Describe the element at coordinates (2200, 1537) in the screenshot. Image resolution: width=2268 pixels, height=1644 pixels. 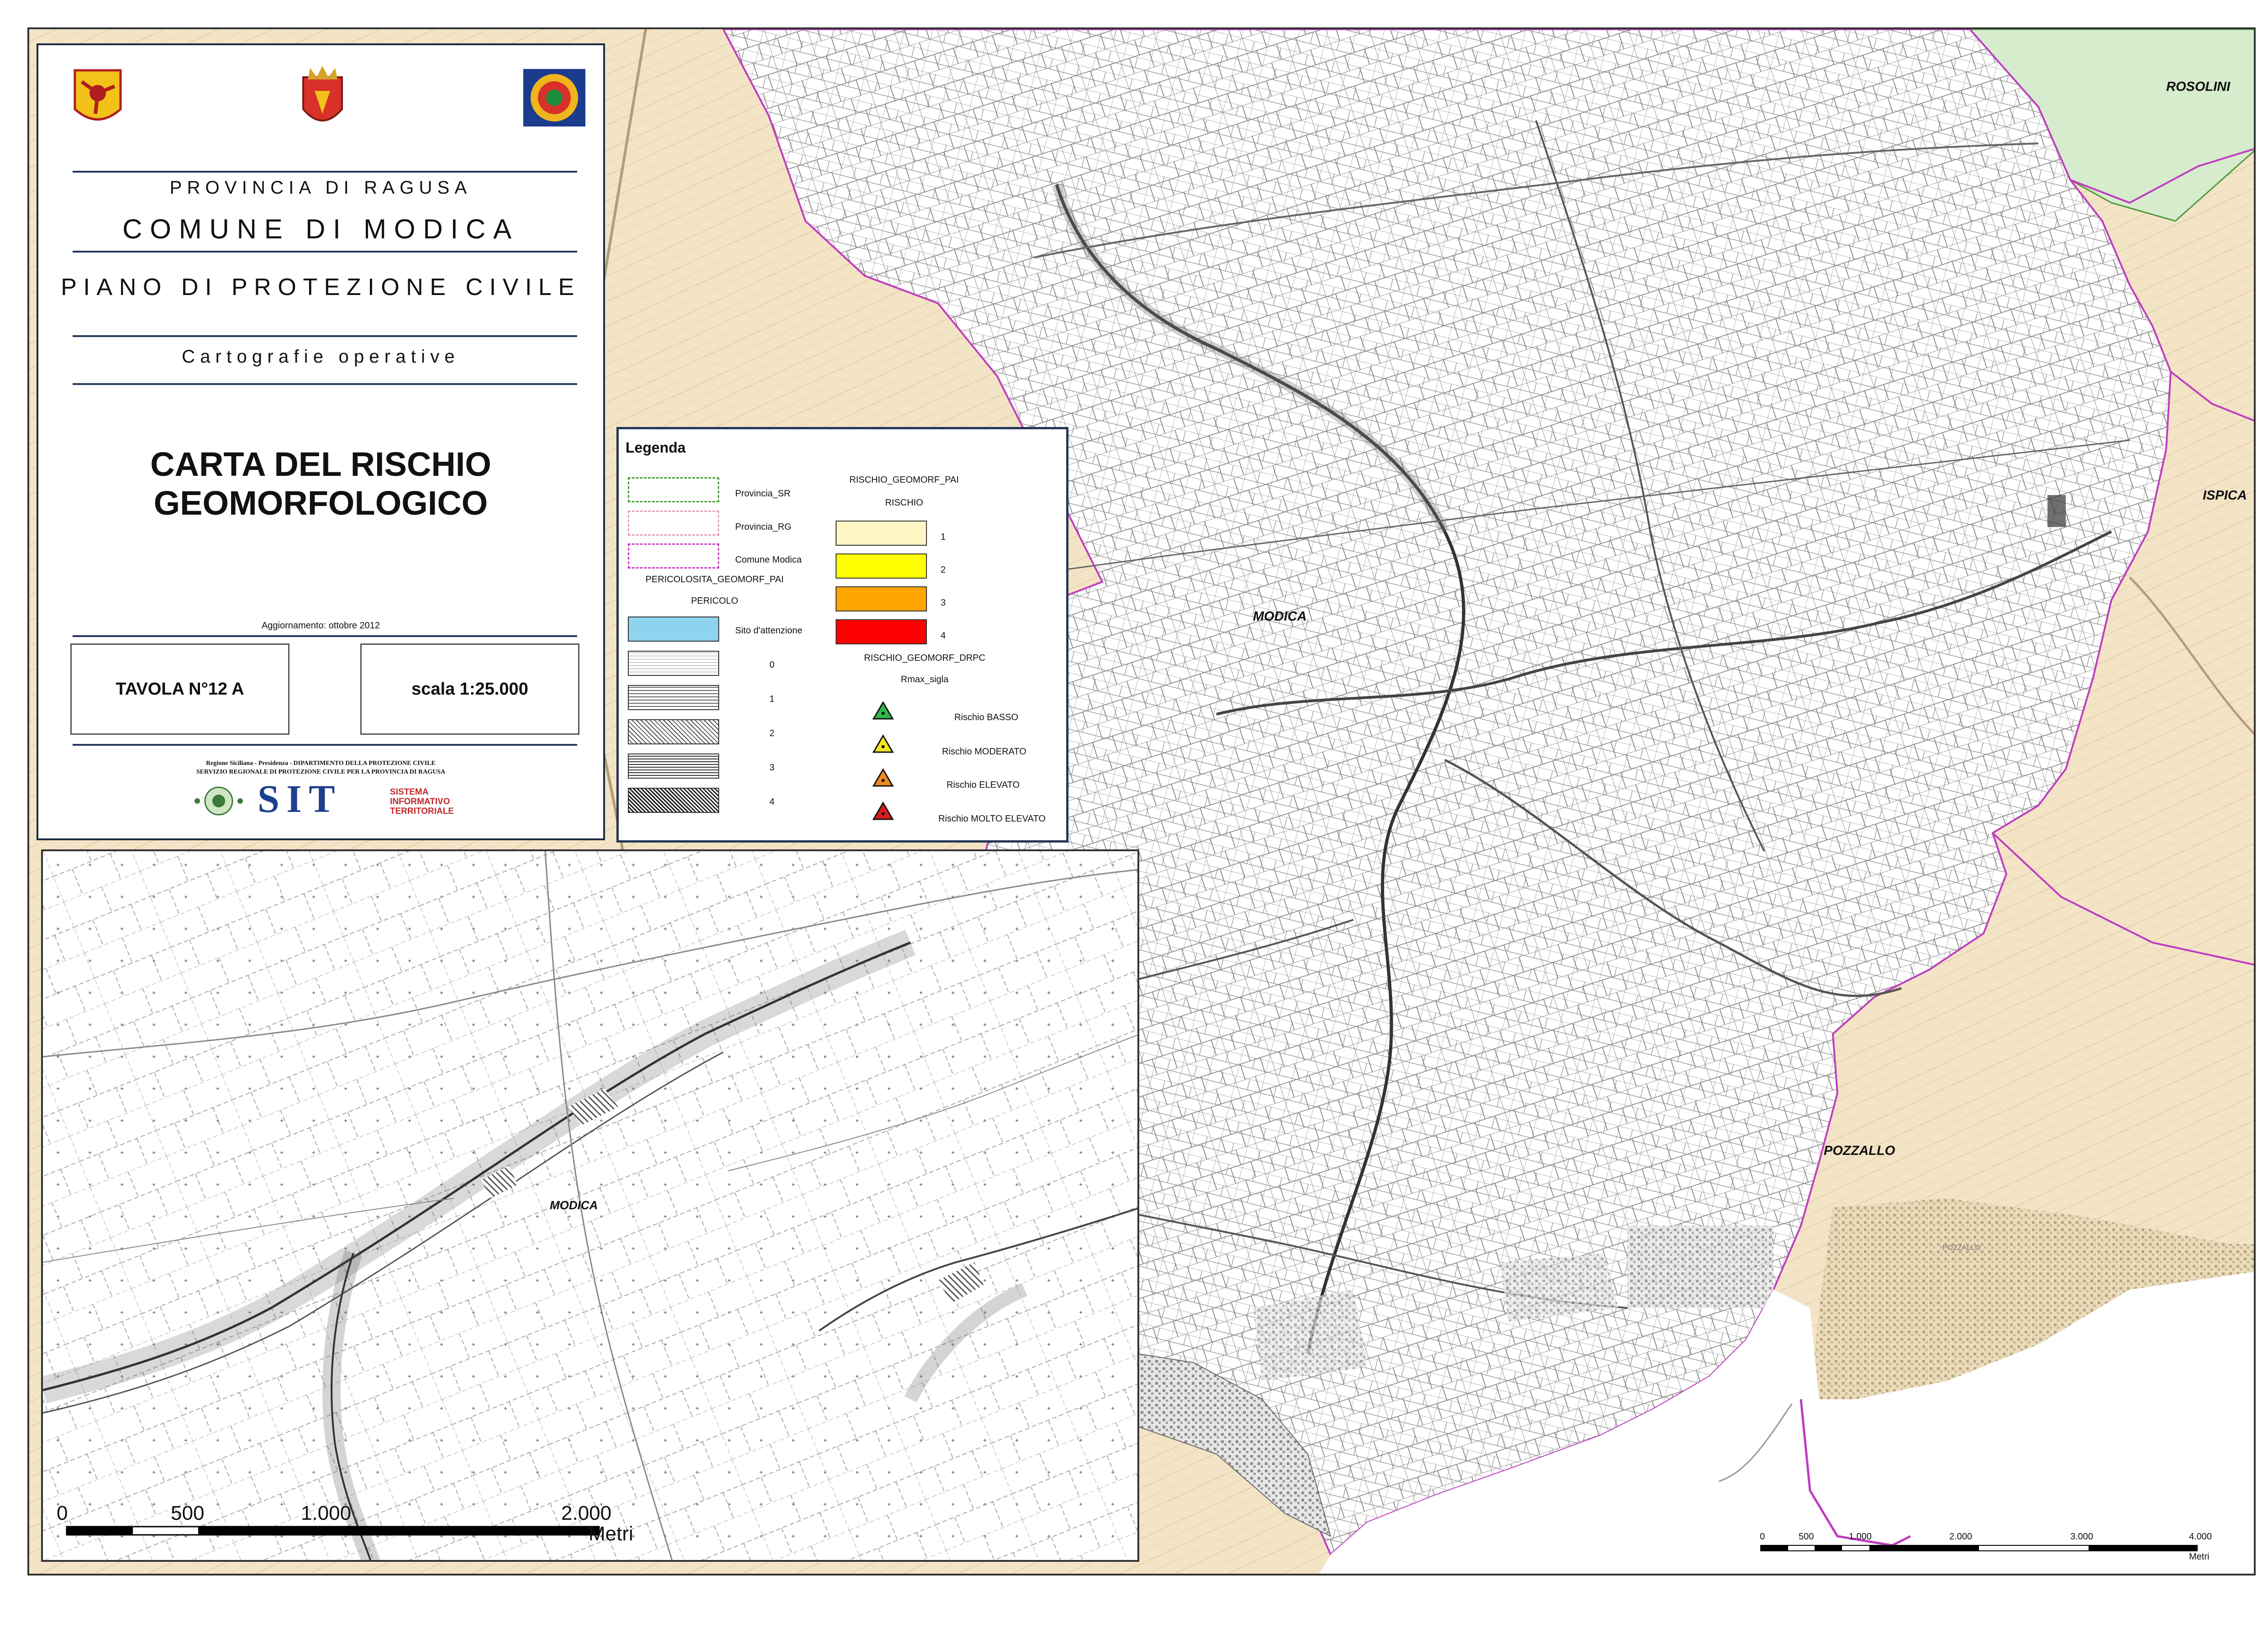
I see `scale-tick: 4.000` at that location.